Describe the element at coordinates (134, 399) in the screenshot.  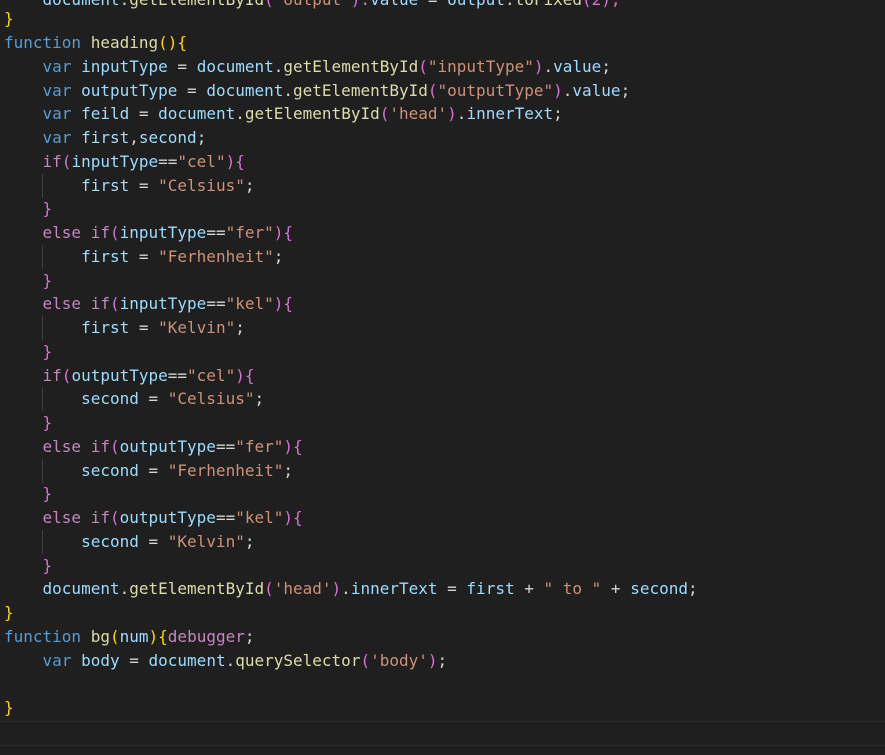
I see `code-line: second = "Celsius";` at that location.